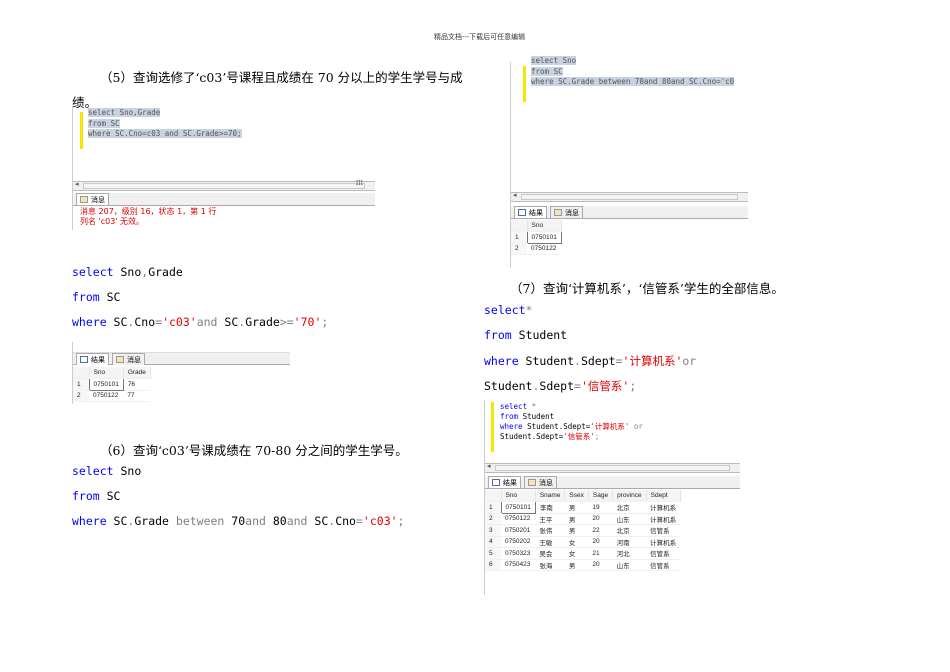  I want to click on table-row: 1 0750101 76, so click(112, 384).